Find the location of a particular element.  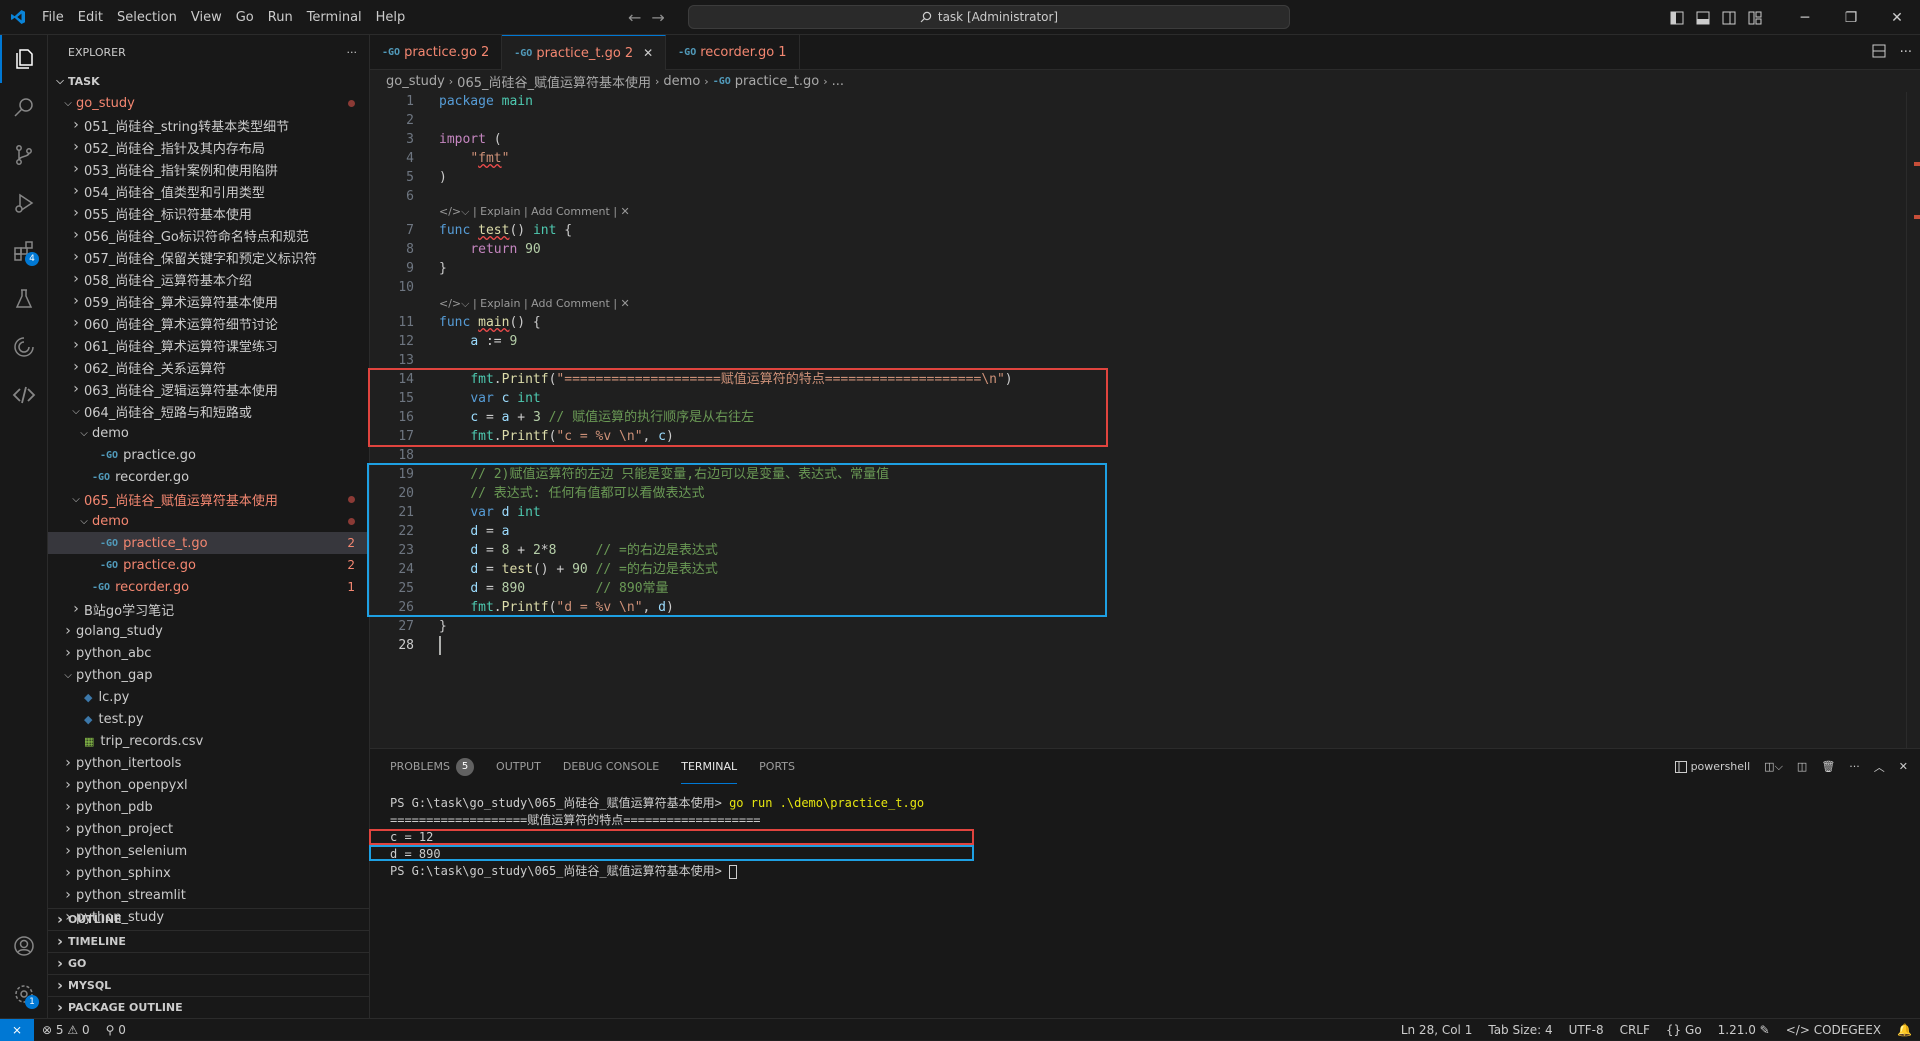

tab-terminal: TERMINAL is located at coordinates (709, 766).